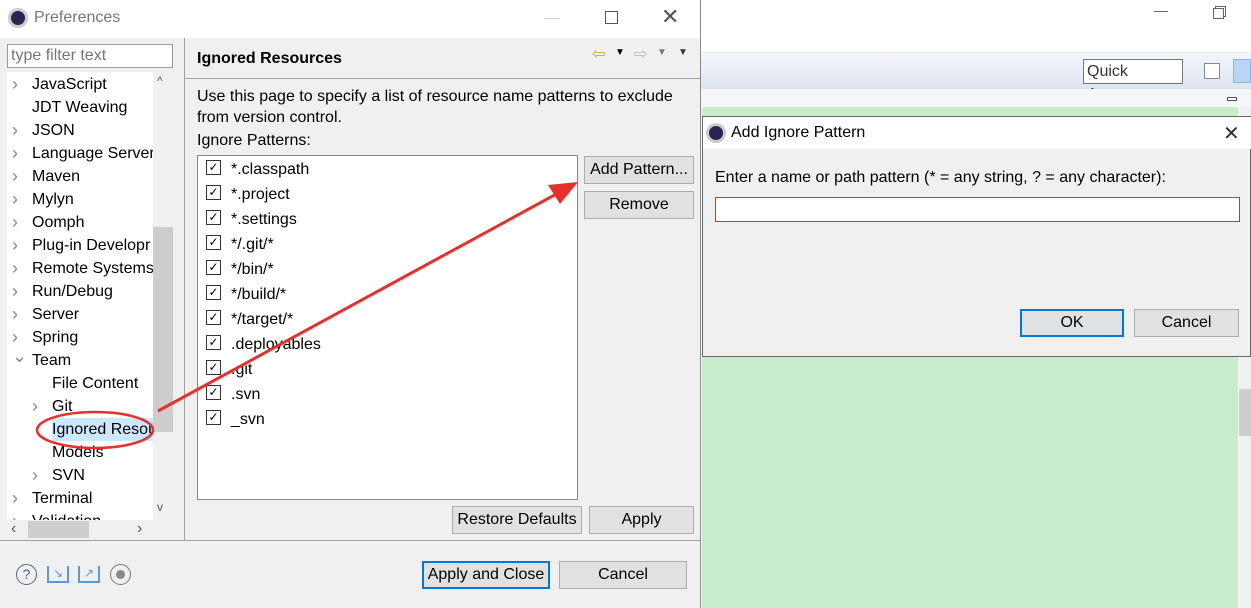 This screenshot has width=1251, height=608. What do you see at coordinates (359, 301) in the screenshot?
I see `annotation-arrow` at bounding box center [359, 301].